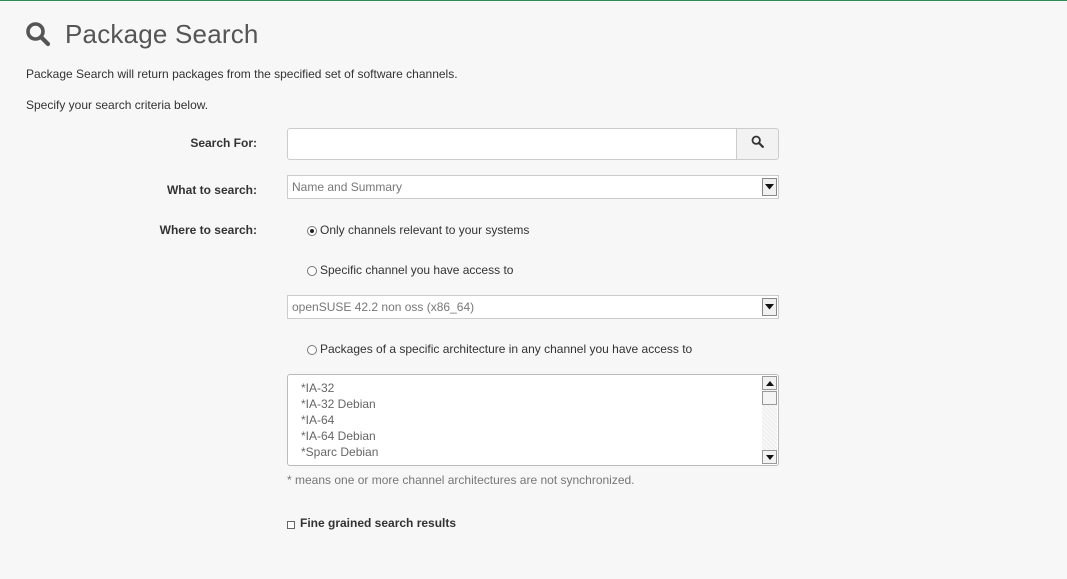 Image resolution: width=1067 pixels, height=579 pixels. Describe the element at coordinates (533, 0) in the screenshot. I see `top-accent-border` at that location.